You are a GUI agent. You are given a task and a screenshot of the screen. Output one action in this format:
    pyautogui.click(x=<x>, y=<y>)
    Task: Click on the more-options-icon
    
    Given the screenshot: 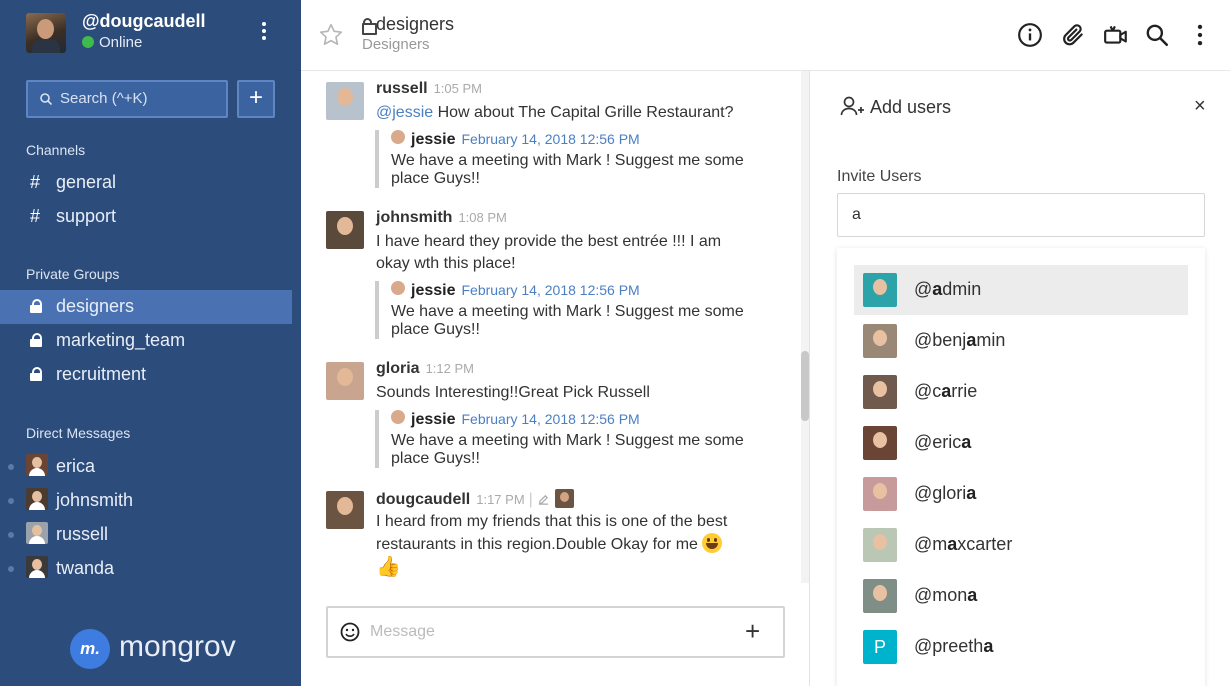 What is the action you would take?
    pyautogui.click(x=1200, y=35)
    